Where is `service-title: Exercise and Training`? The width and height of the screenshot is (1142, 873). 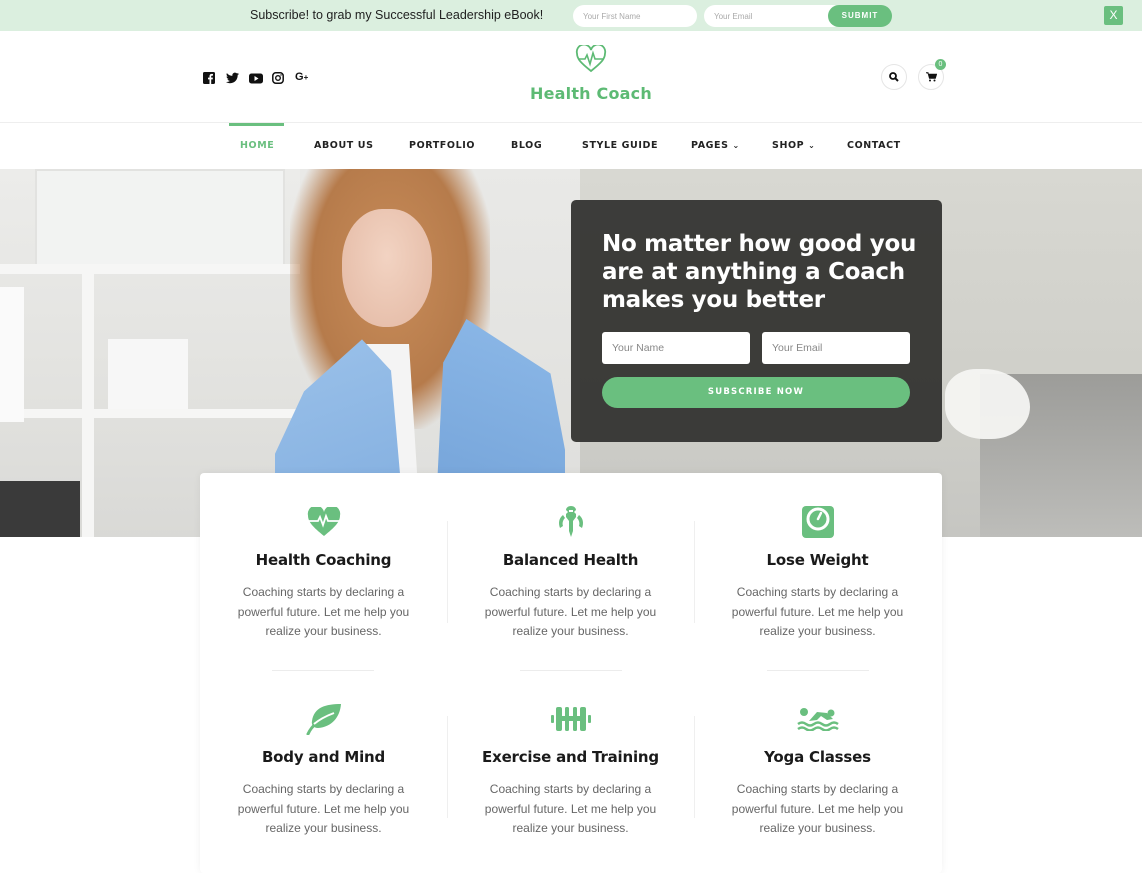 service-title: Exercise and Training is located at coordinates (570, 757).